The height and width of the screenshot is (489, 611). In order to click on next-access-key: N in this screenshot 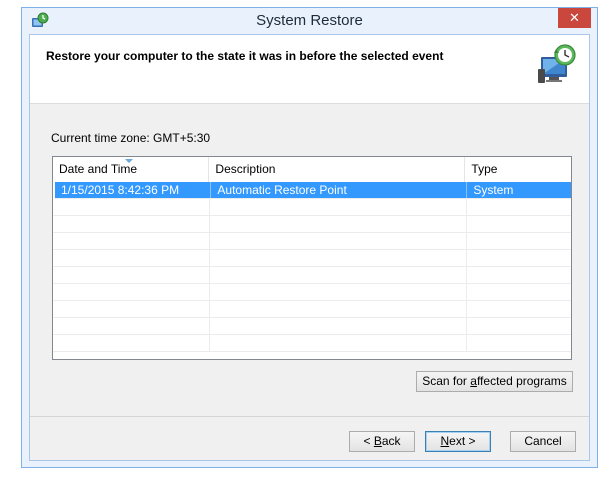, I will do `click(445, 441)`.